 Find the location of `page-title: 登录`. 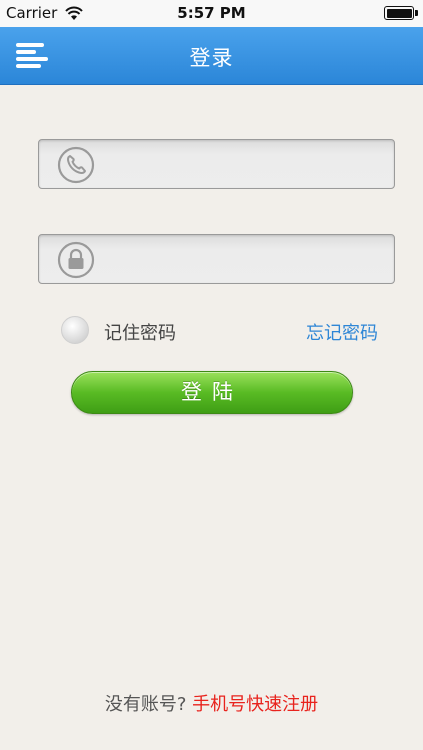

page-title: 登录 is located at coordinates (211, 58).